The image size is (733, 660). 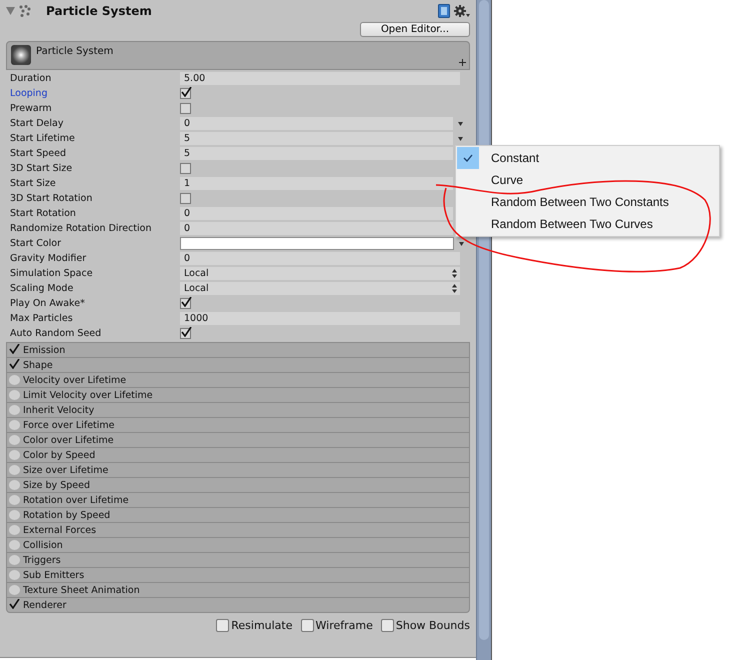 What do you see at coordinates (462, 11) in the screenshot?
I see `settings-icon` at bounding box center [462, 11].